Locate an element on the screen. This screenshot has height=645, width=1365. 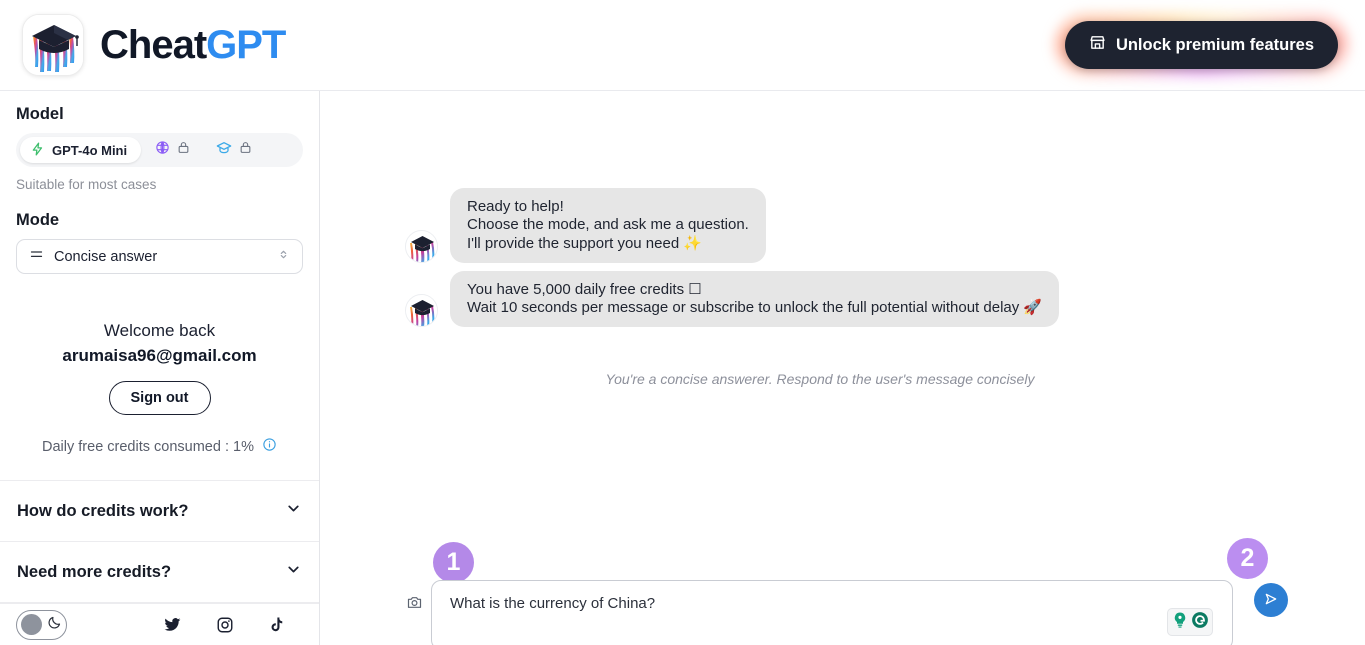
model-selector: GPT-4o Mini is located at coordinates (159, 150).